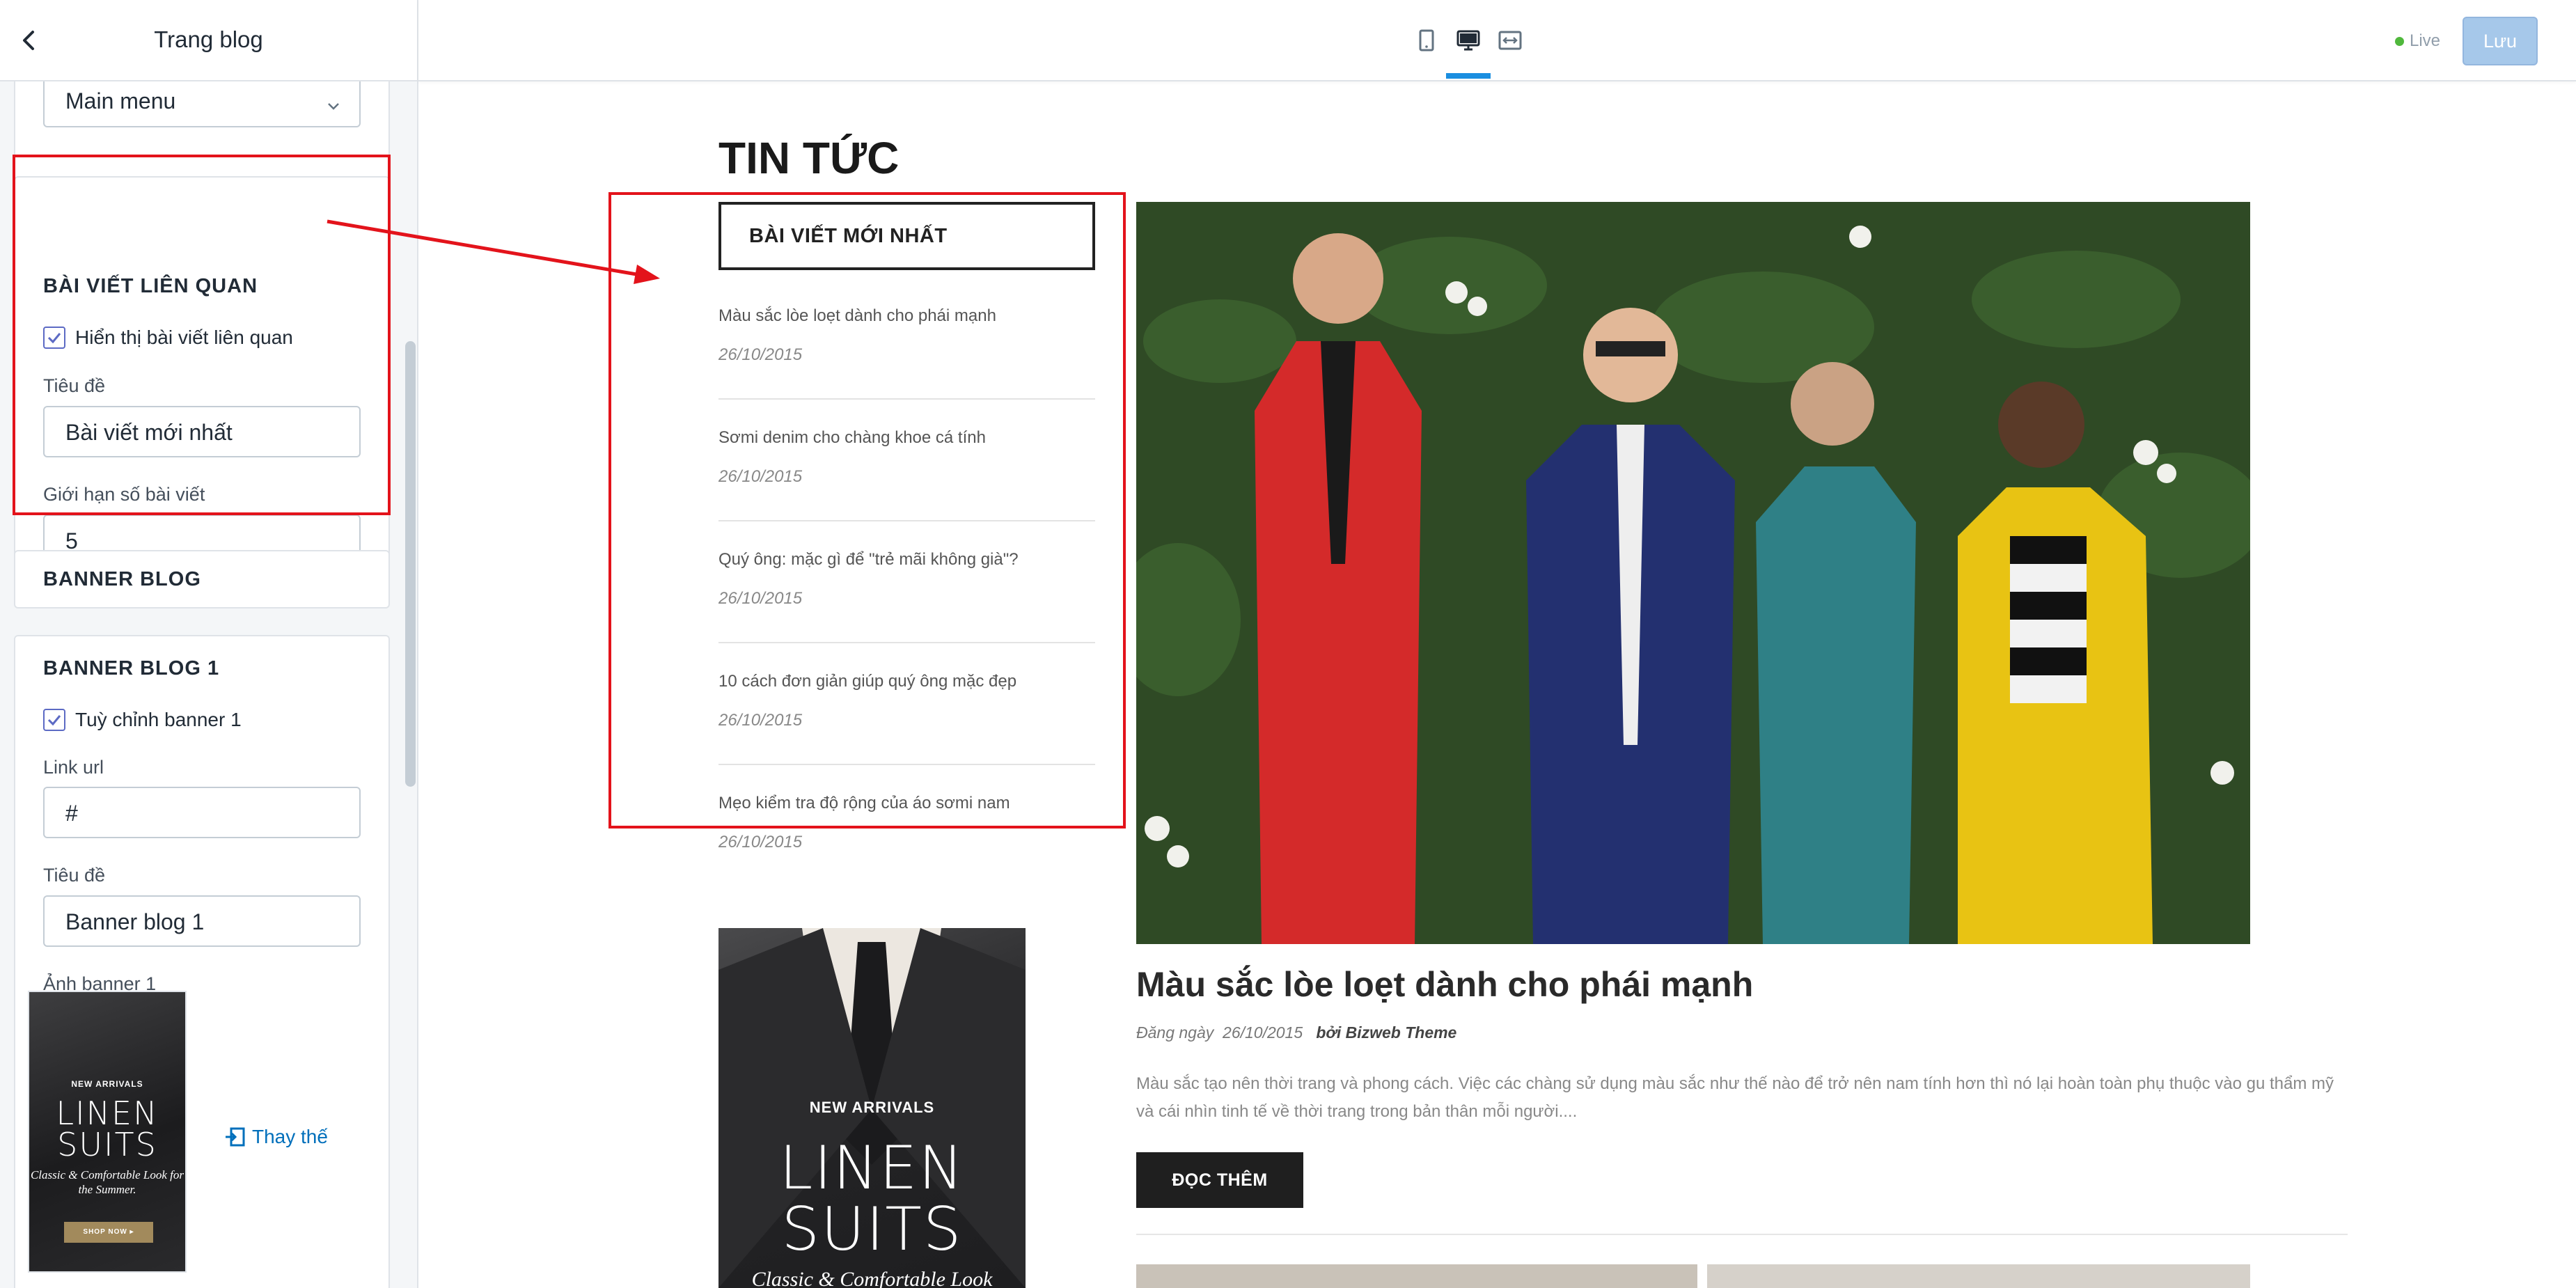 This screenshot has width=2576, height=1288. I want to click on banner-new-arrivals: NEW ARRIVALS, so click(872, 1107).